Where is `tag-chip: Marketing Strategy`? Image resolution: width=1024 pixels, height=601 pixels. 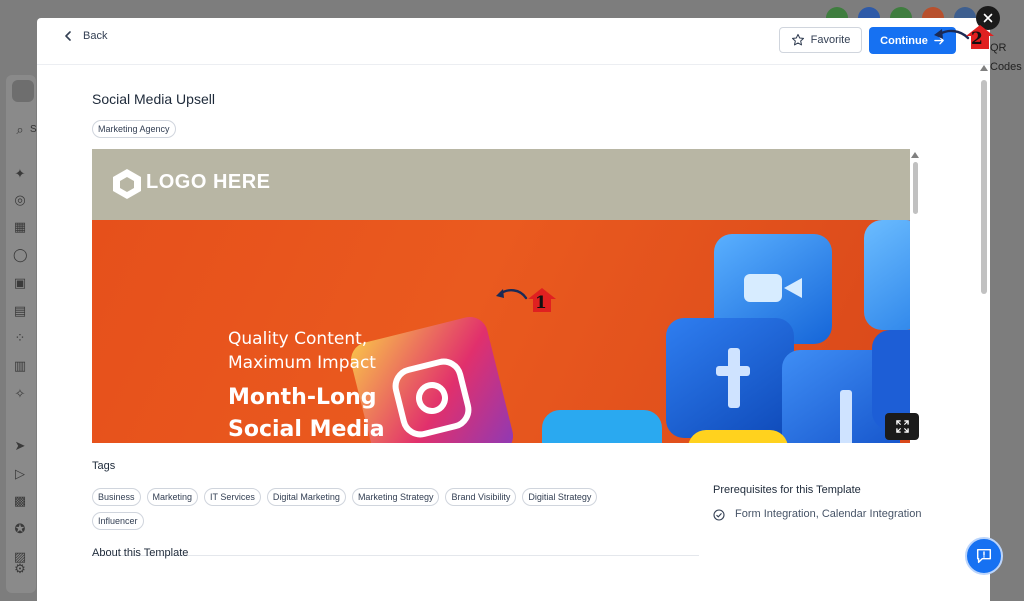 tag-chip: Marketing Strategy is located at coordinates (395, 497).